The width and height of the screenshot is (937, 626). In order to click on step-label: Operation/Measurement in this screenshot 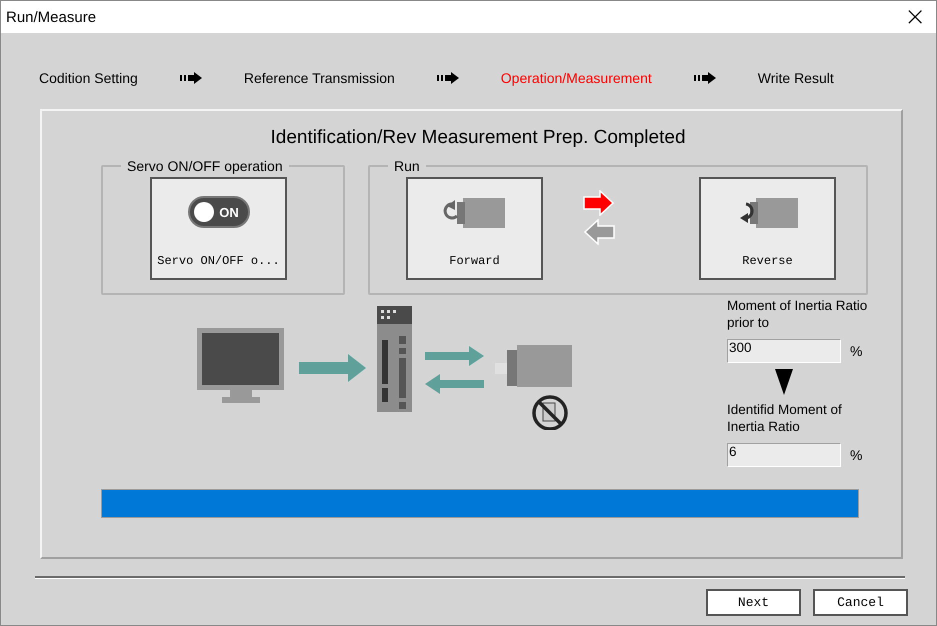, I will do `click(576, 78)`.